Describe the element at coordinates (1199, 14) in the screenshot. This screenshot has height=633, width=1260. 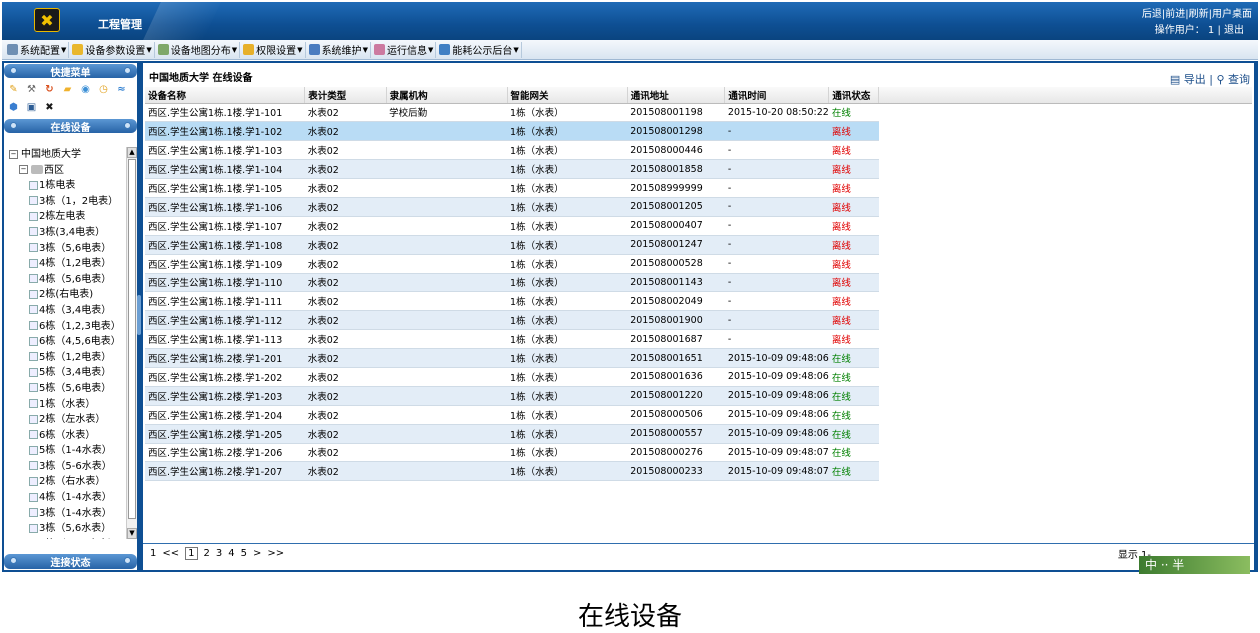
I see `refresh-link: 刷新` at that location.